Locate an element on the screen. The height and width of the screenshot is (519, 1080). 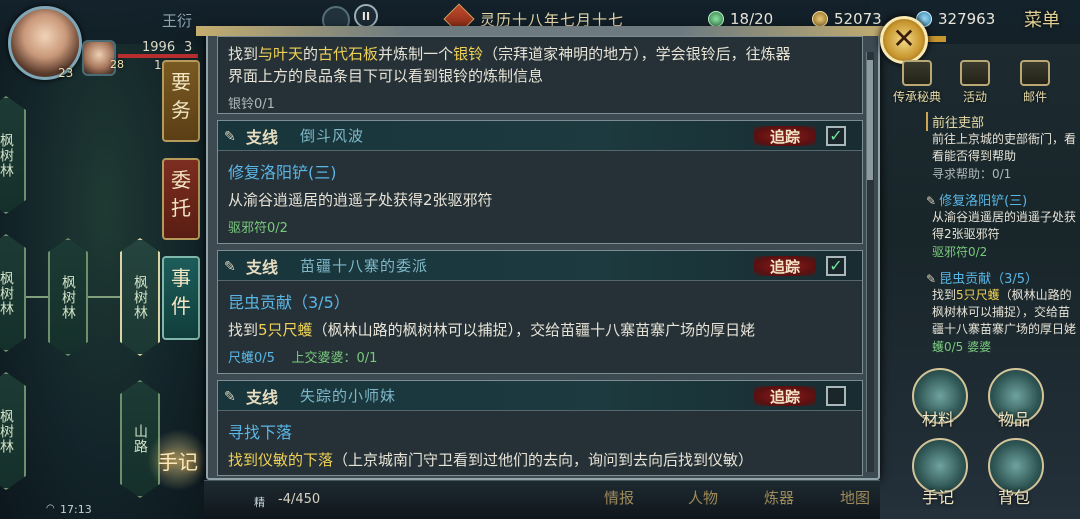
book-icon is located at coordinates (917, 73).